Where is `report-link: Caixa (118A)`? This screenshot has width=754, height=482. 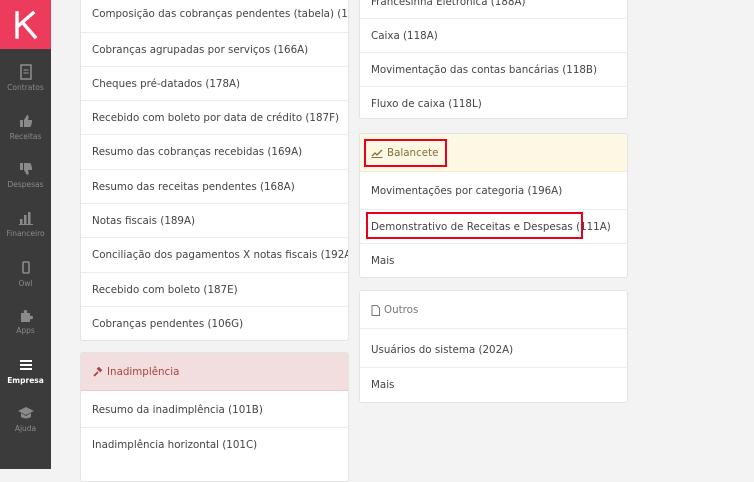 report-link: Caixa (118A) is located at coordinates (493, 35).